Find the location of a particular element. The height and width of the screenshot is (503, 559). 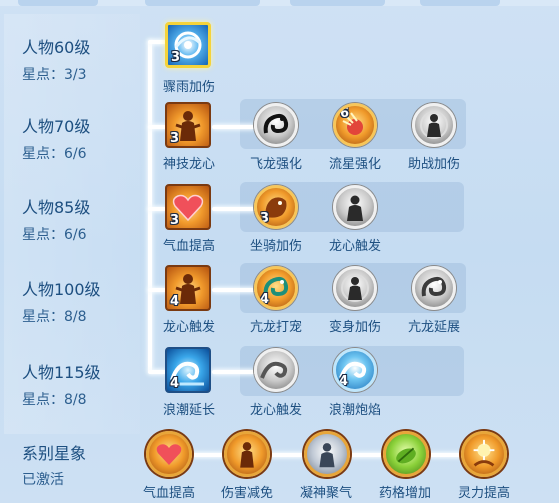

skill-label: 骤雨加伤 is located at coordinates (188, 87).